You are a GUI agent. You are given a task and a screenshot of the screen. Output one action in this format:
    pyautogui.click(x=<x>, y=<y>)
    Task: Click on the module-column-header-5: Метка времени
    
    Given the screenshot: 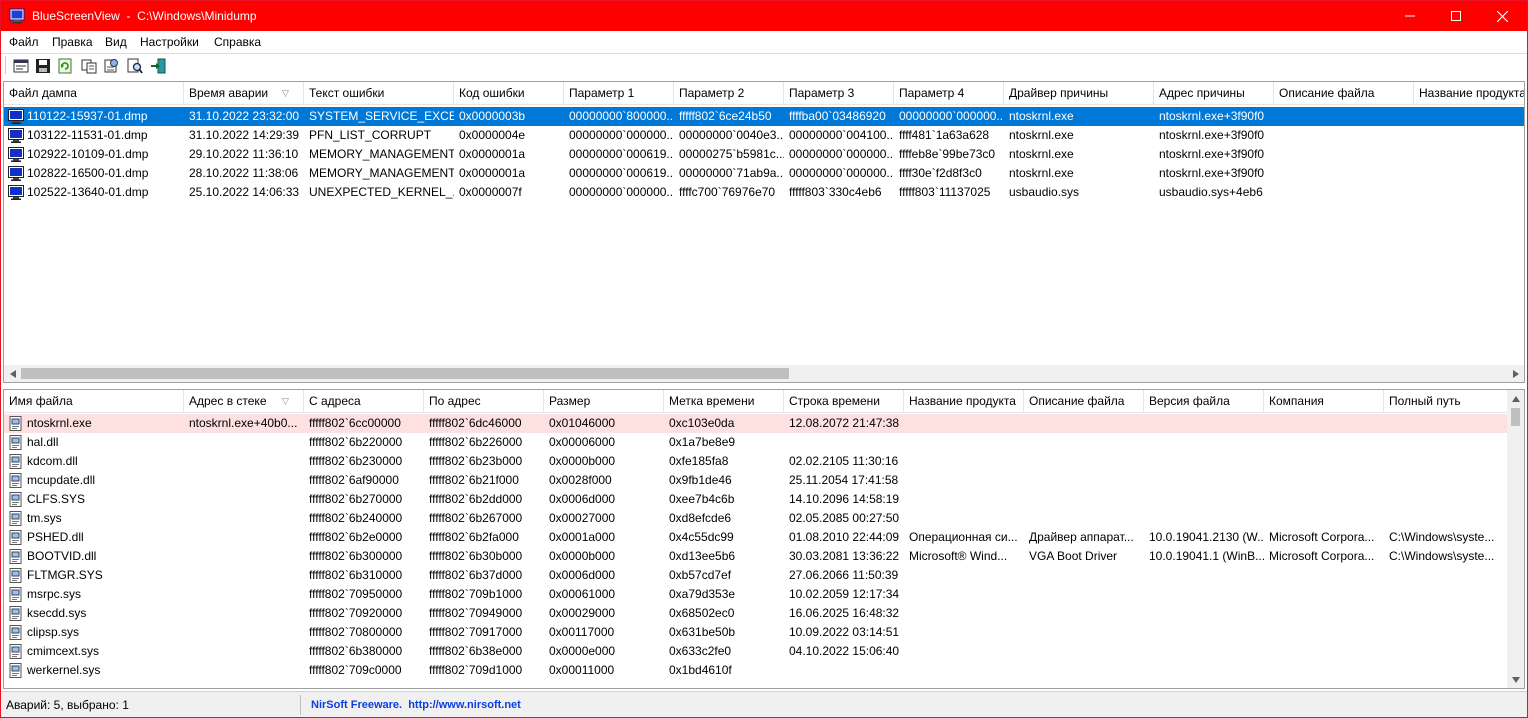 What is the action you would take?
    pyautogui.click(x=724, y=401)
    